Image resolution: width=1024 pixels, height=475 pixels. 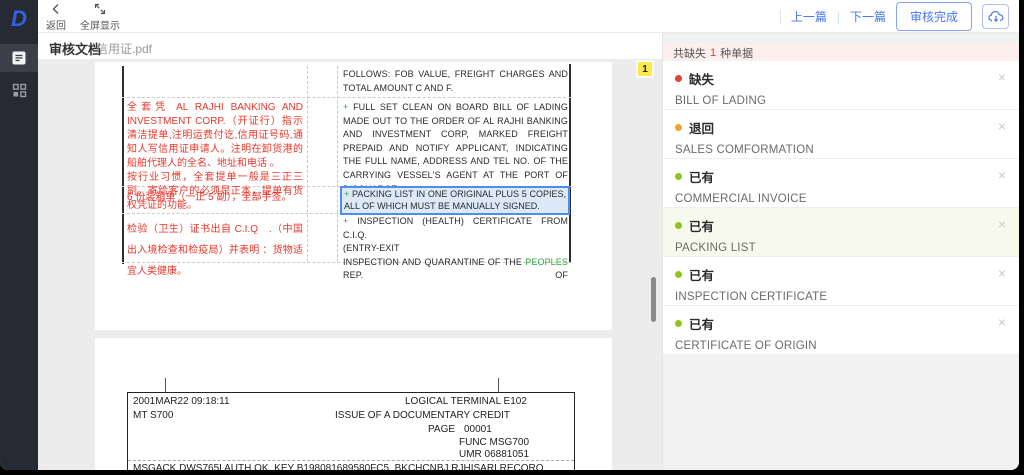 I want to click on prev-doc-link: 上一篇, so click(x=809, y=16).